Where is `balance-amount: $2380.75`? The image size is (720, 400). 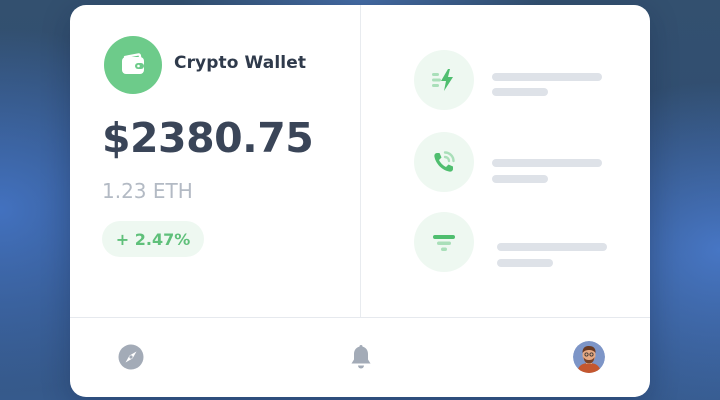
balance-amount: $2380.75 is located at coordinates (208, 138).